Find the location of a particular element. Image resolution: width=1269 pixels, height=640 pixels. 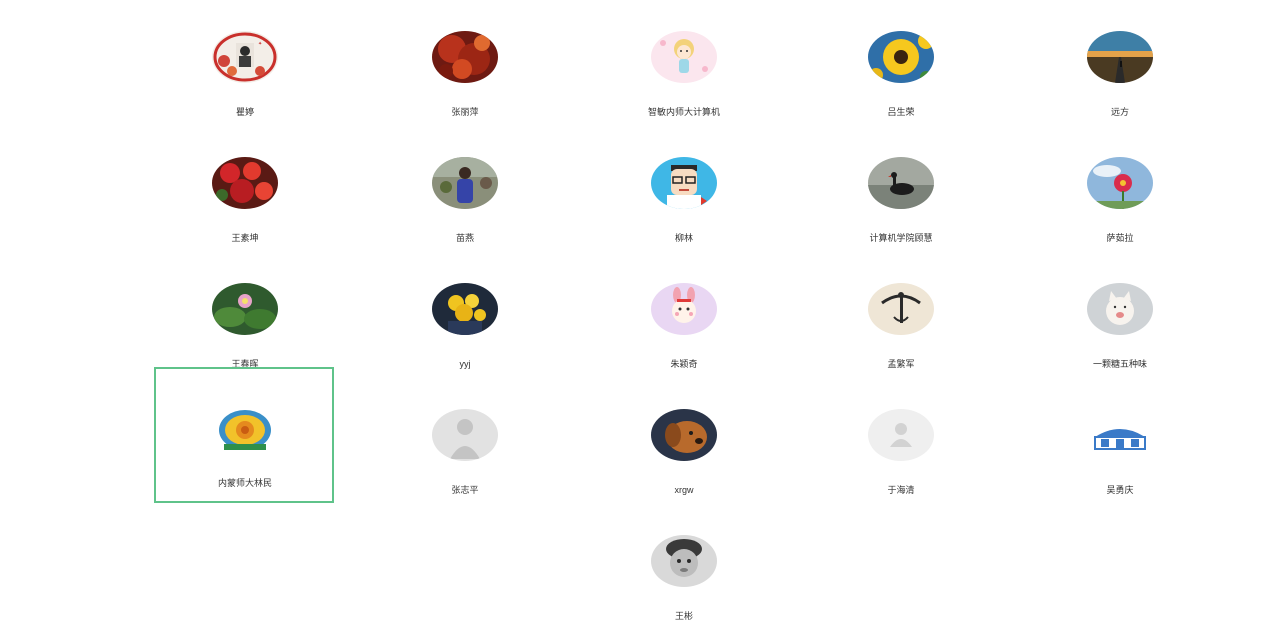

member-card: yyj is located at coordinates (465, 322).